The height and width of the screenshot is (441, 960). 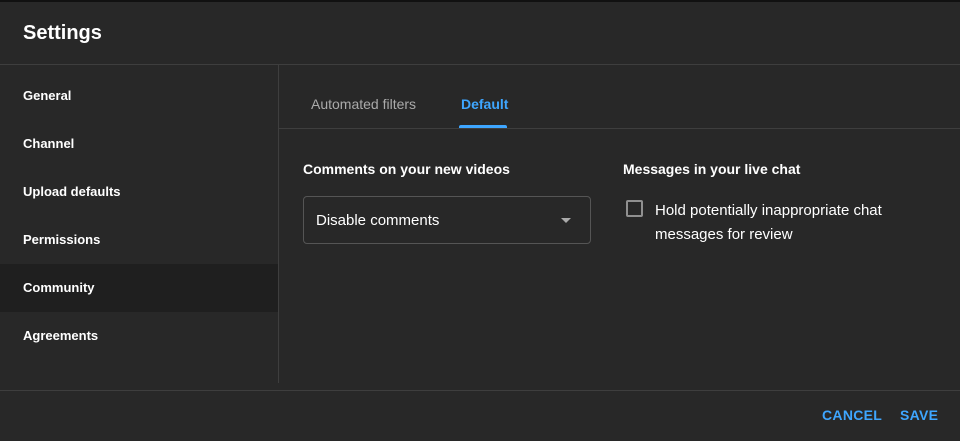 I want to click on sidebar-item-community: Community, so click(x=139, y=288).